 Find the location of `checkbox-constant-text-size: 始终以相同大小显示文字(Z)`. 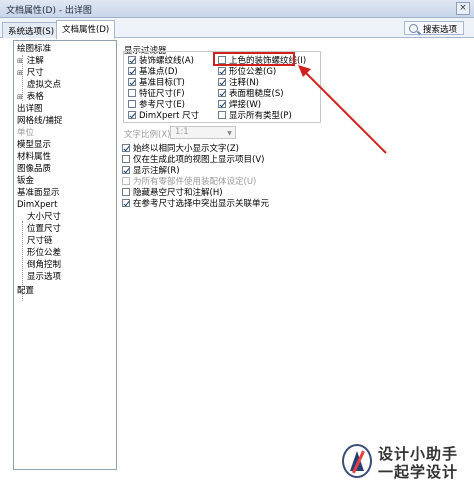

checkbox-constant-text-size: 始终以相同大小显示文字(Z) is located at coordinates (180, 149).